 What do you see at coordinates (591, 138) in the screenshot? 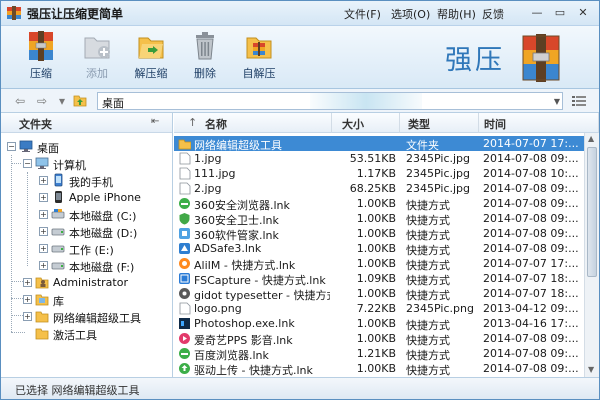
I see `scroll-up-icon: ▲` at bounding box center [591, 138].